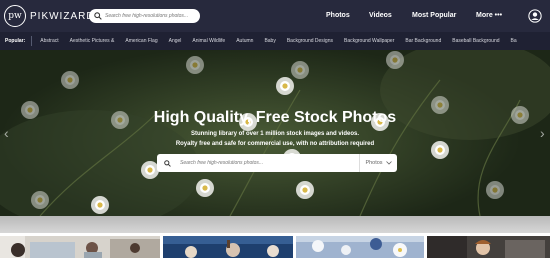 This screenshot has width=550, height=258. What do you see at coordinates (434, 15) in the screenshot?
I see `nav-most-popular: Most Popular` at bounding box center [434, 15].